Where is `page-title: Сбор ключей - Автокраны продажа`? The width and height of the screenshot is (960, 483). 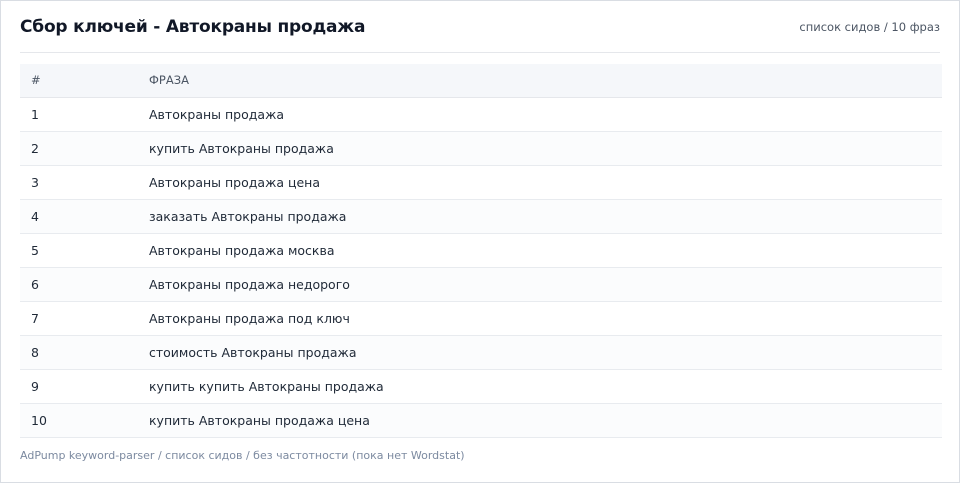 page-title: Сбор ключей - Автокраны продажа is located at coordinates (193, 26).